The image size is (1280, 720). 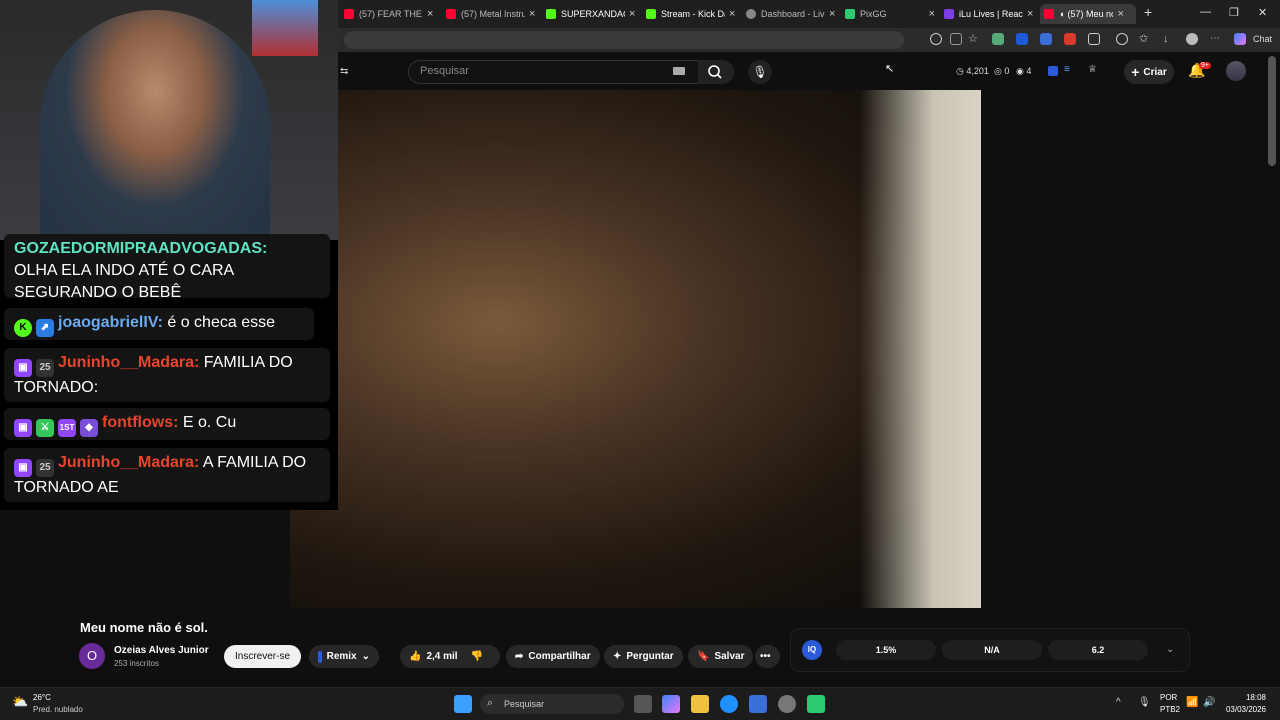 What do you see at coordinates (1244, 709) in the screenshot?
I see `clock-date: 03/03/2026` at bounding box center [1244, 709].